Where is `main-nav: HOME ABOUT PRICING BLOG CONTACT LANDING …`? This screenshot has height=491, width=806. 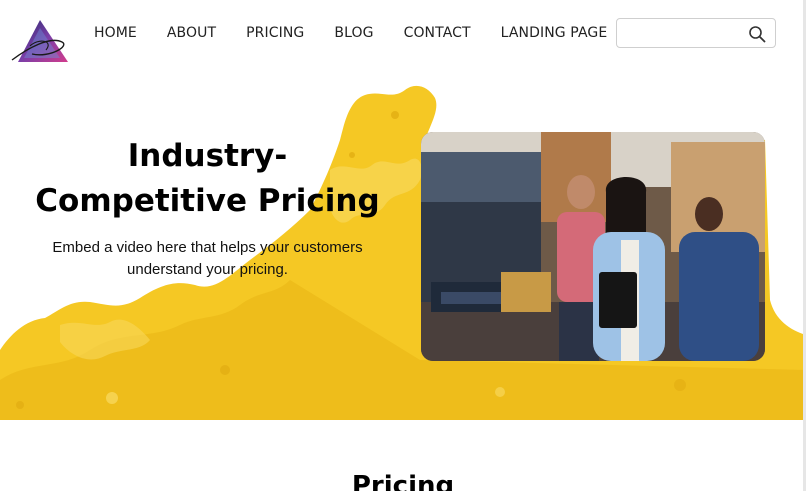 main-nav: HOME ABOUT PRICING BLOG CONTACT LANDING … is located at coordinates (365, 33).